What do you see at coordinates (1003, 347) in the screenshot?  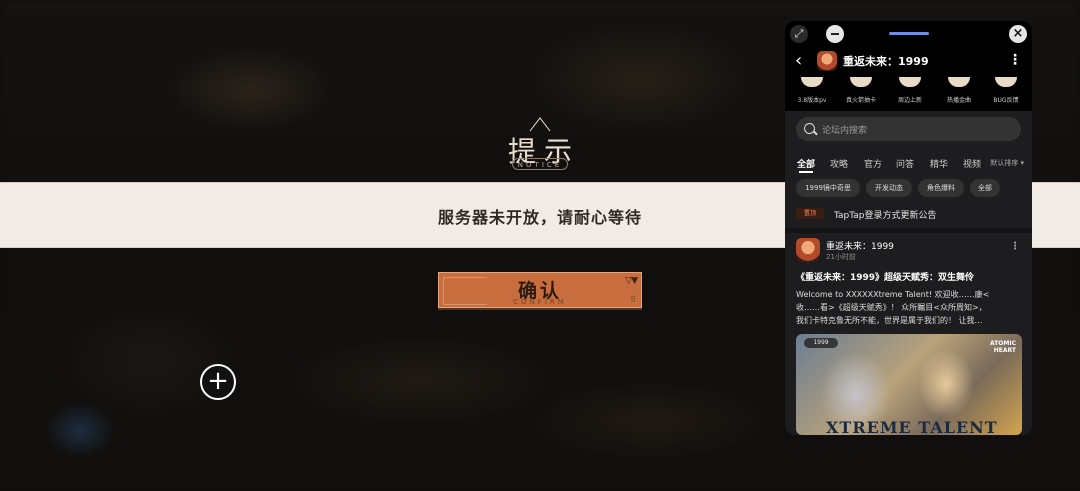 I see `image-brand: ATOMIC HEART` at bounding box center [1003, 347].